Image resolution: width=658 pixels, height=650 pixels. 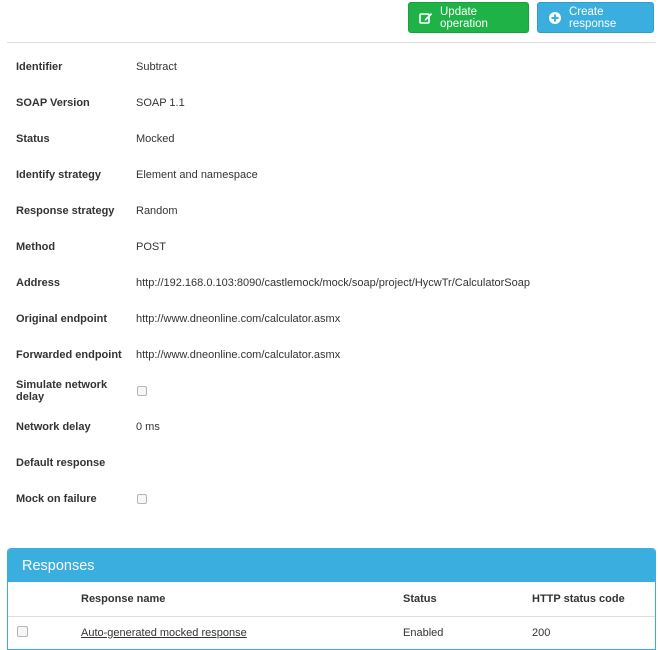 What do you see at coordinates (151, 247) in the screenshot?
I see `property-value: POST` at bounding box center [151, 247].